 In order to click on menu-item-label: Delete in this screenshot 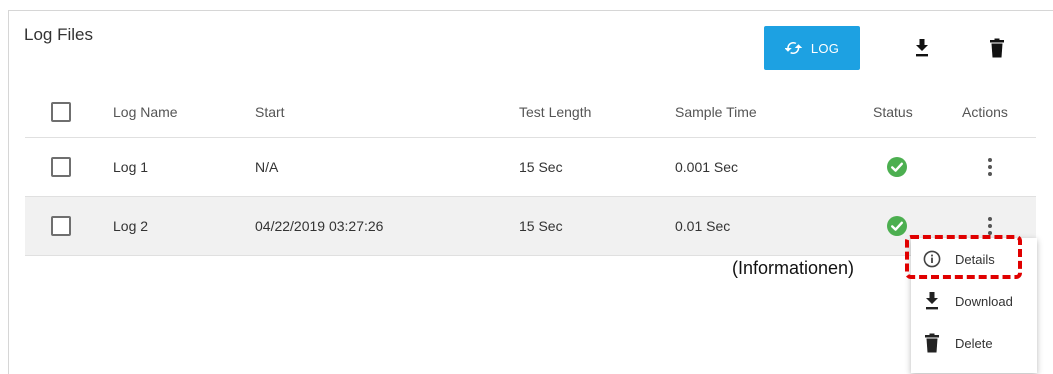, I will do `click(974, 343)`.